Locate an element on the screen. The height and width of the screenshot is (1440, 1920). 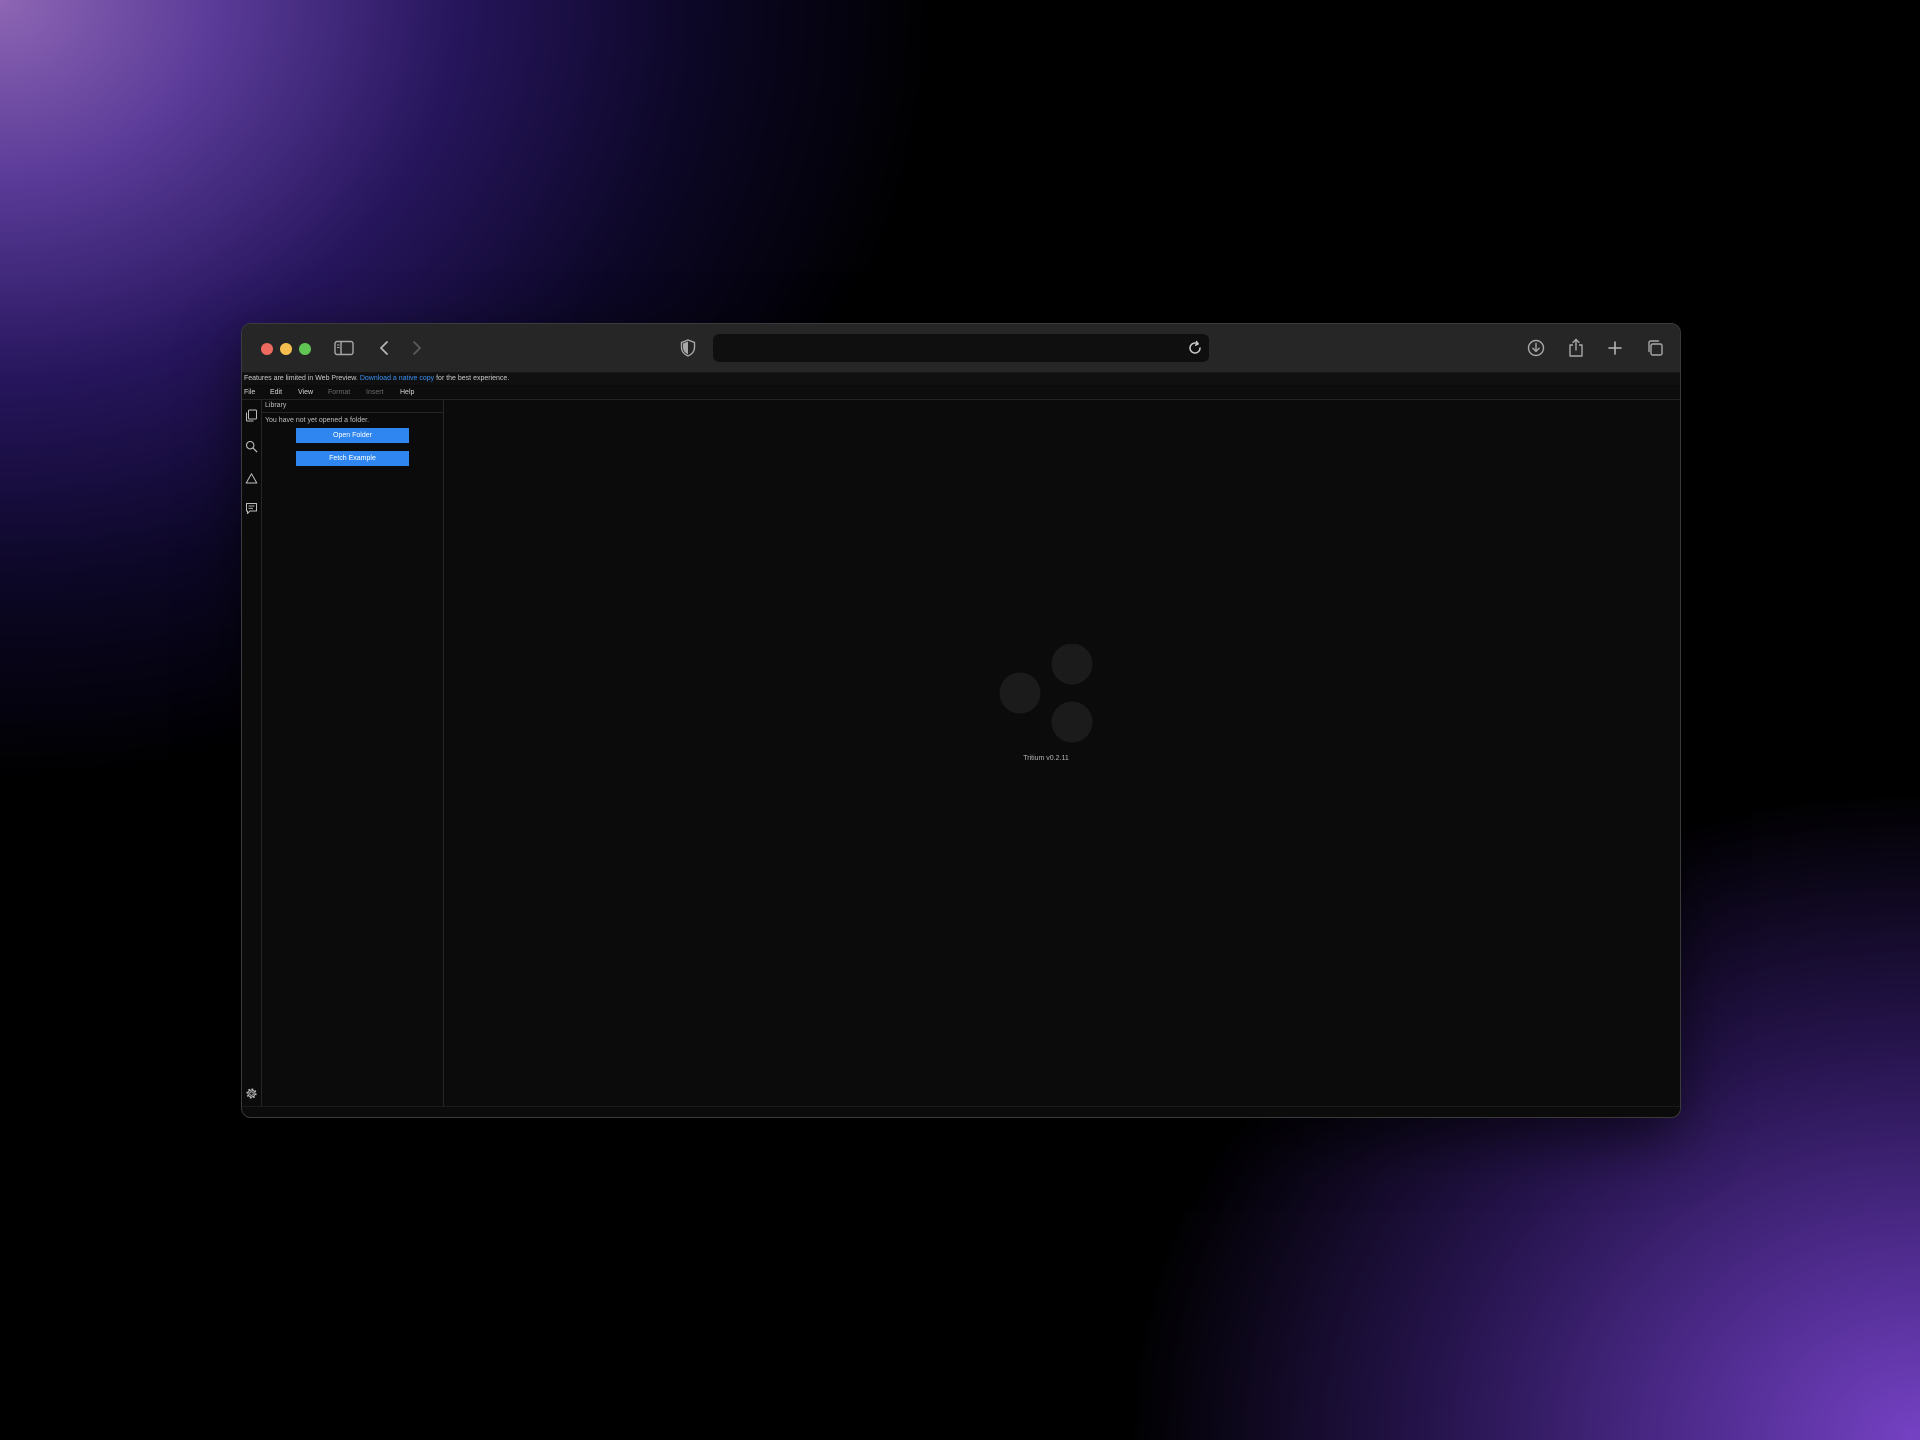
menu-file: File is located at coordinates (249, 392).